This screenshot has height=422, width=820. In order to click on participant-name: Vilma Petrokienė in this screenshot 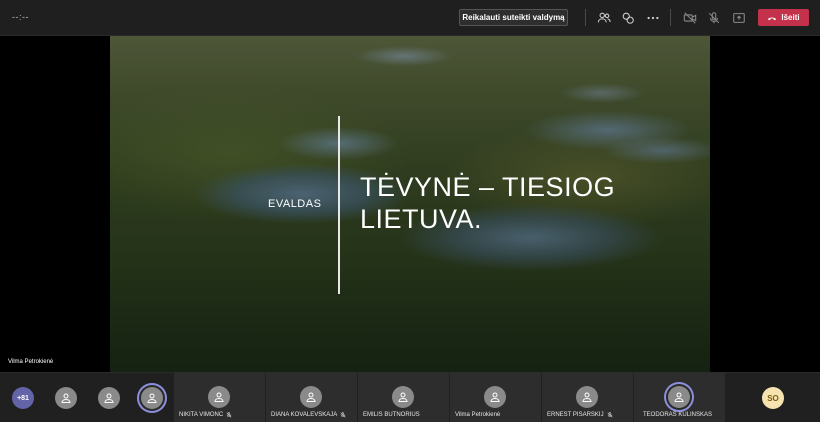, I will do `click(478, 415)`.